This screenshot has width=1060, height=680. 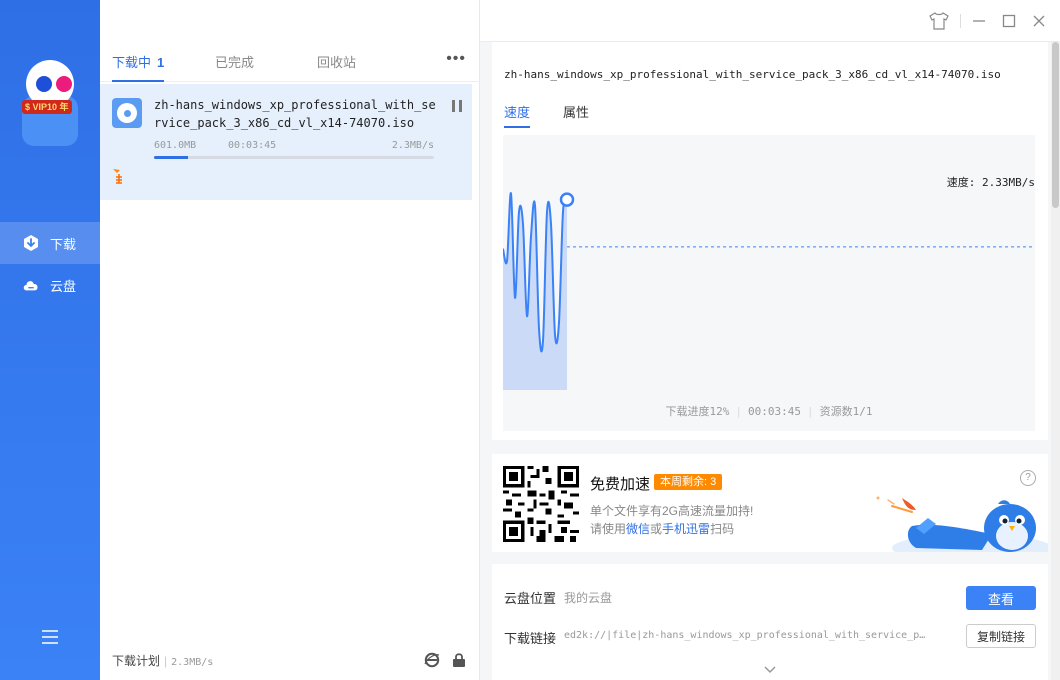 I want to click on browser-icon, so click(x=432, y=660).